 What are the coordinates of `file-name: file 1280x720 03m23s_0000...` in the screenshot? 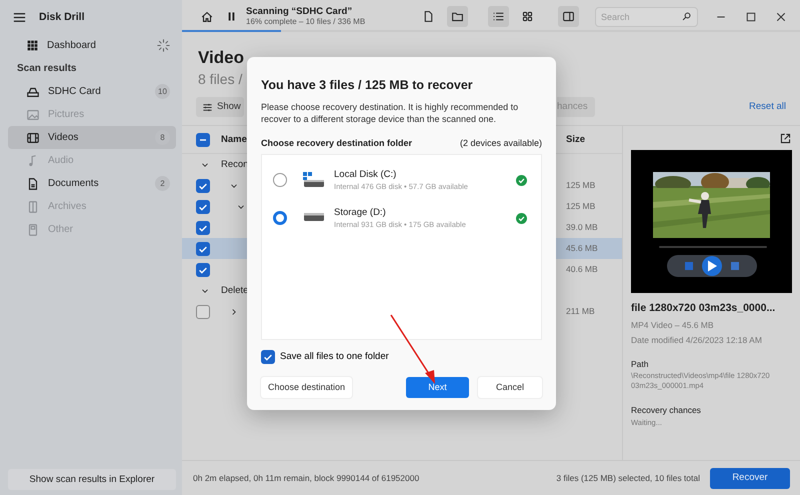 It's located at (703, 308).